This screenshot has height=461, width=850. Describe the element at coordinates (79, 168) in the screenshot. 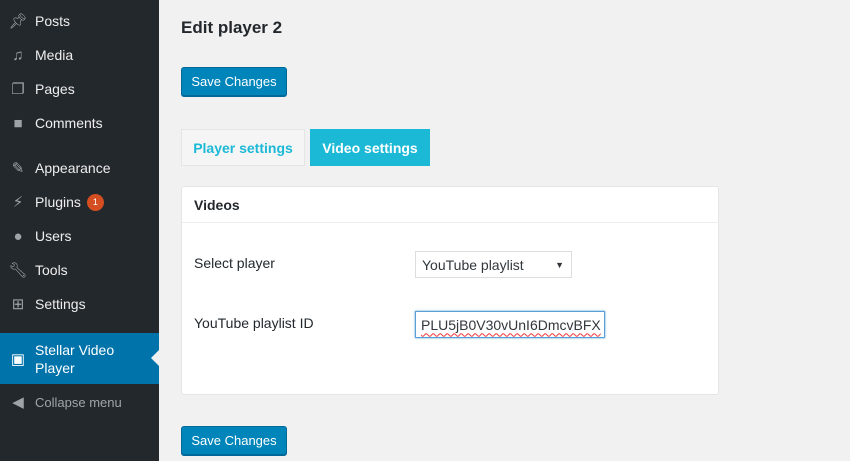

I see `sidebar-item-appearance: ✎ Appearance` at that location.